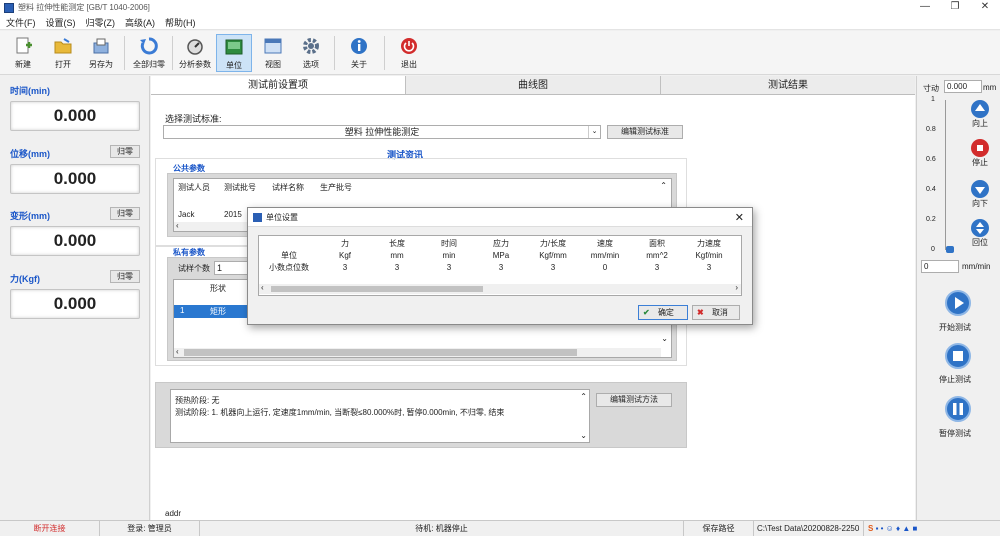 Image resolution: width=1000 pixels, height=536 pixels. What do you see at coordinates (377, 289) in the screenshot?
I see `unit-hscroll-thumb` at bounding box center [377, 289].